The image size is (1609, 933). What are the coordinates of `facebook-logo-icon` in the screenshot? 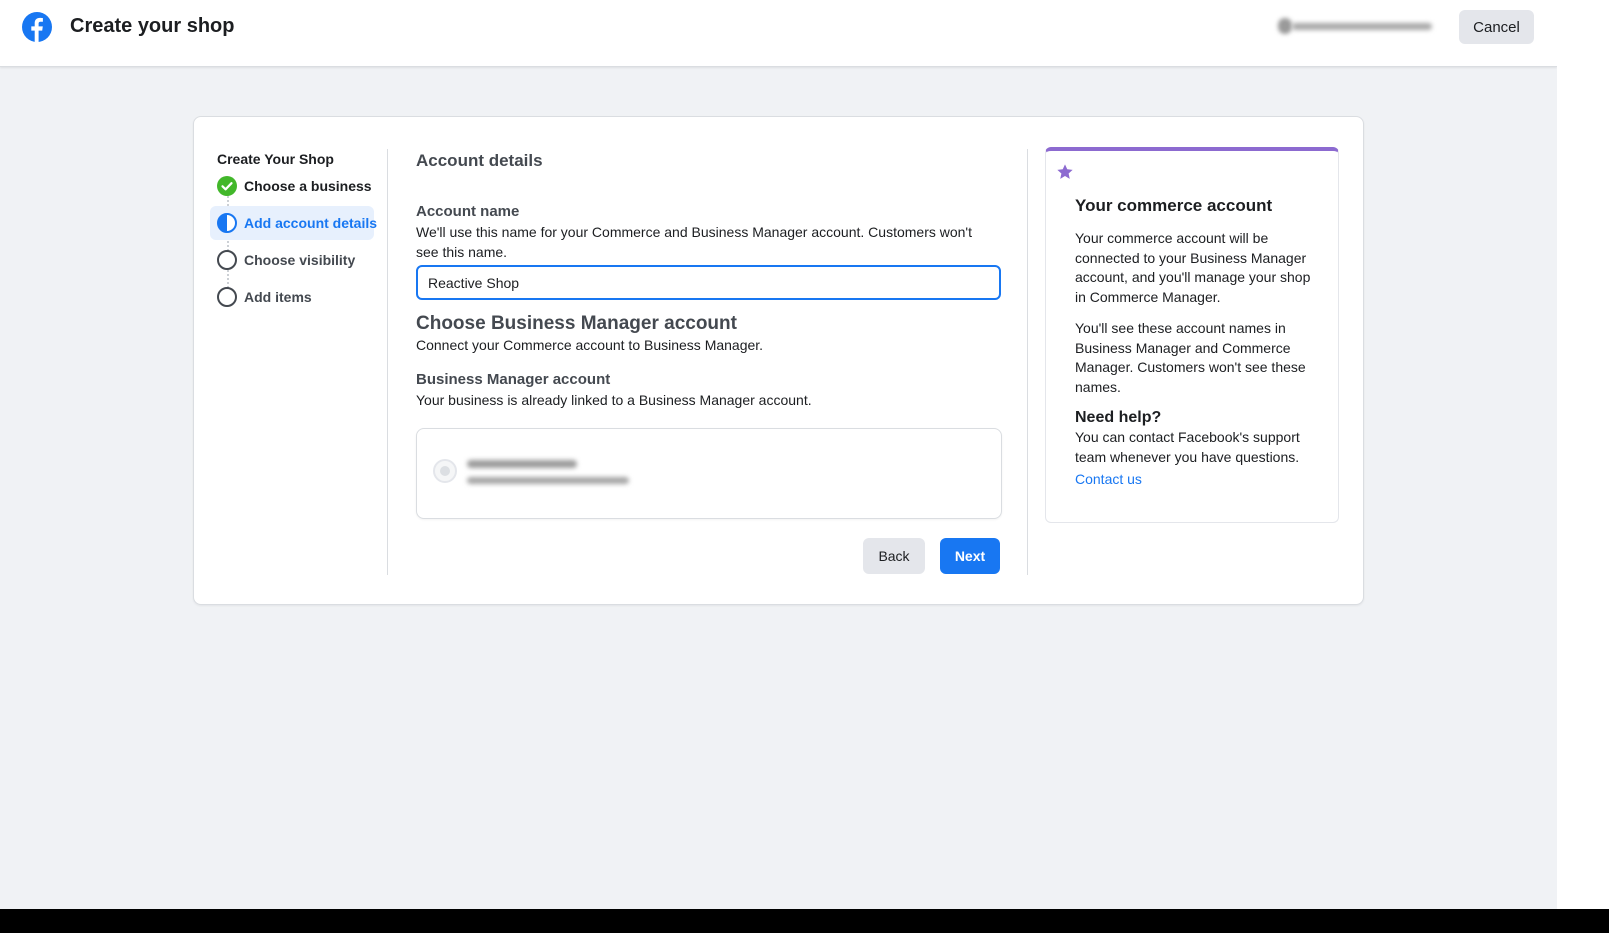 It's located at (37, 27).